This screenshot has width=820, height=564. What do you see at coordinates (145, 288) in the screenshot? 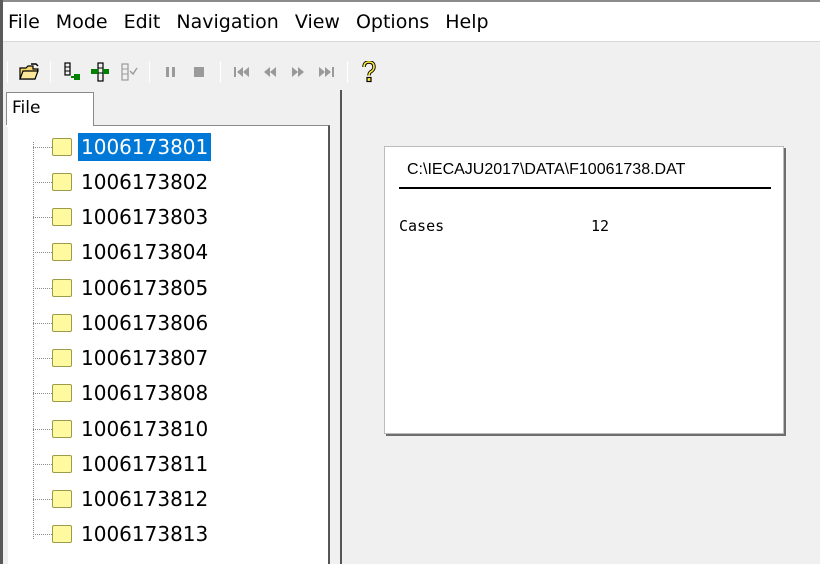
I see `tree-item-label: 1006173805` at bounding box center [145, 288].